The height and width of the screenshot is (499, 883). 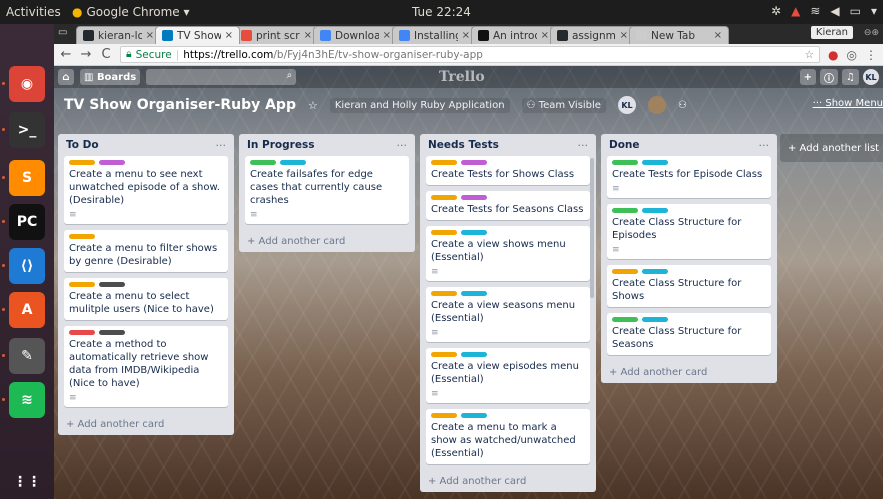 I want to click on card: Create Class Structure for Shows, so click(x=689, y=286).